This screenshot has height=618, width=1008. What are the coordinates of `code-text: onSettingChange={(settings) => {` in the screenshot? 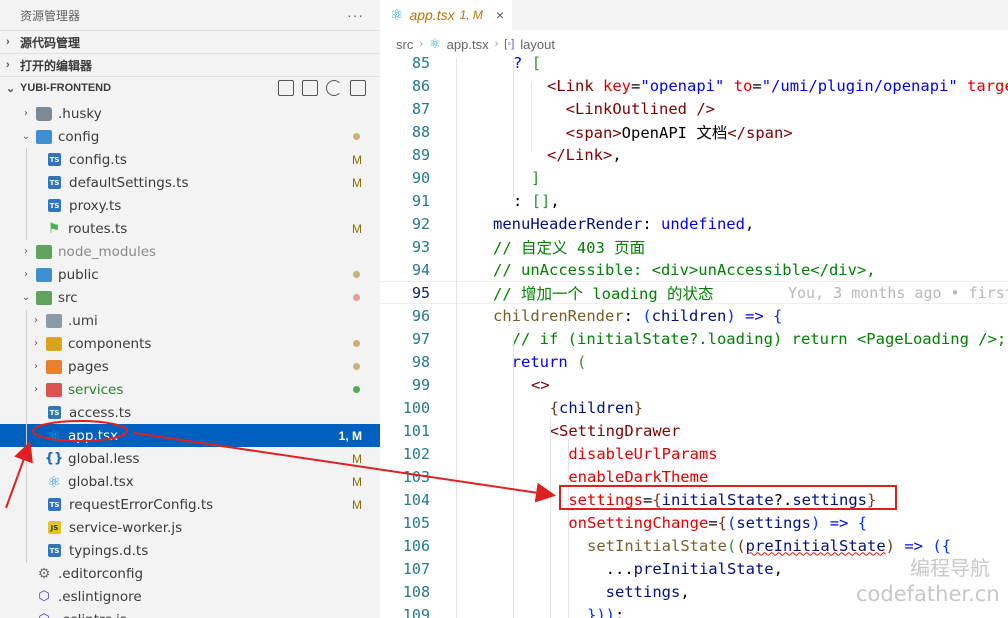 It's located at (718, 522).